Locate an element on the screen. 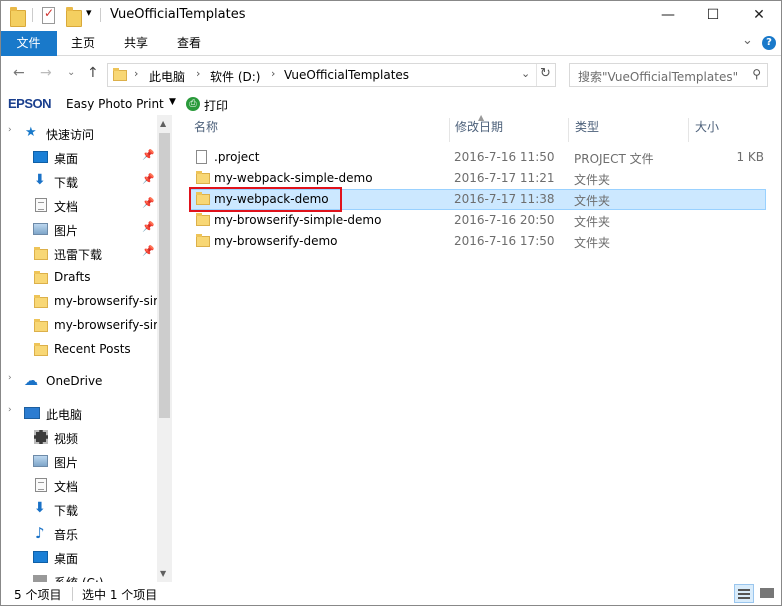 Image resolution: width=782 pixels, height=606 pixels. file-date: 2016-7-16 20:50 is located at coordinates (504, 220).